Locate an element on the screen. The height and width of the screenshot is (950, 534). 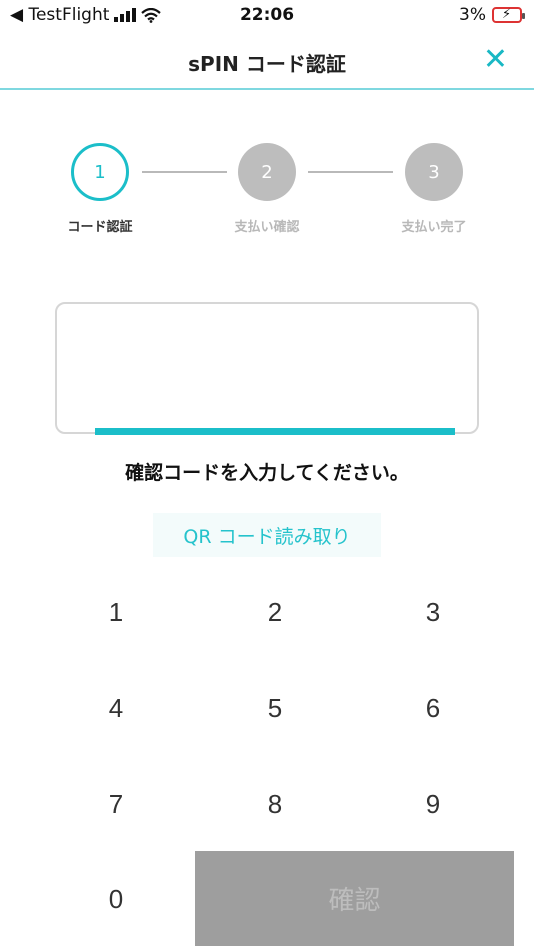
key-1: 1 is located at coordinates (116, 612).